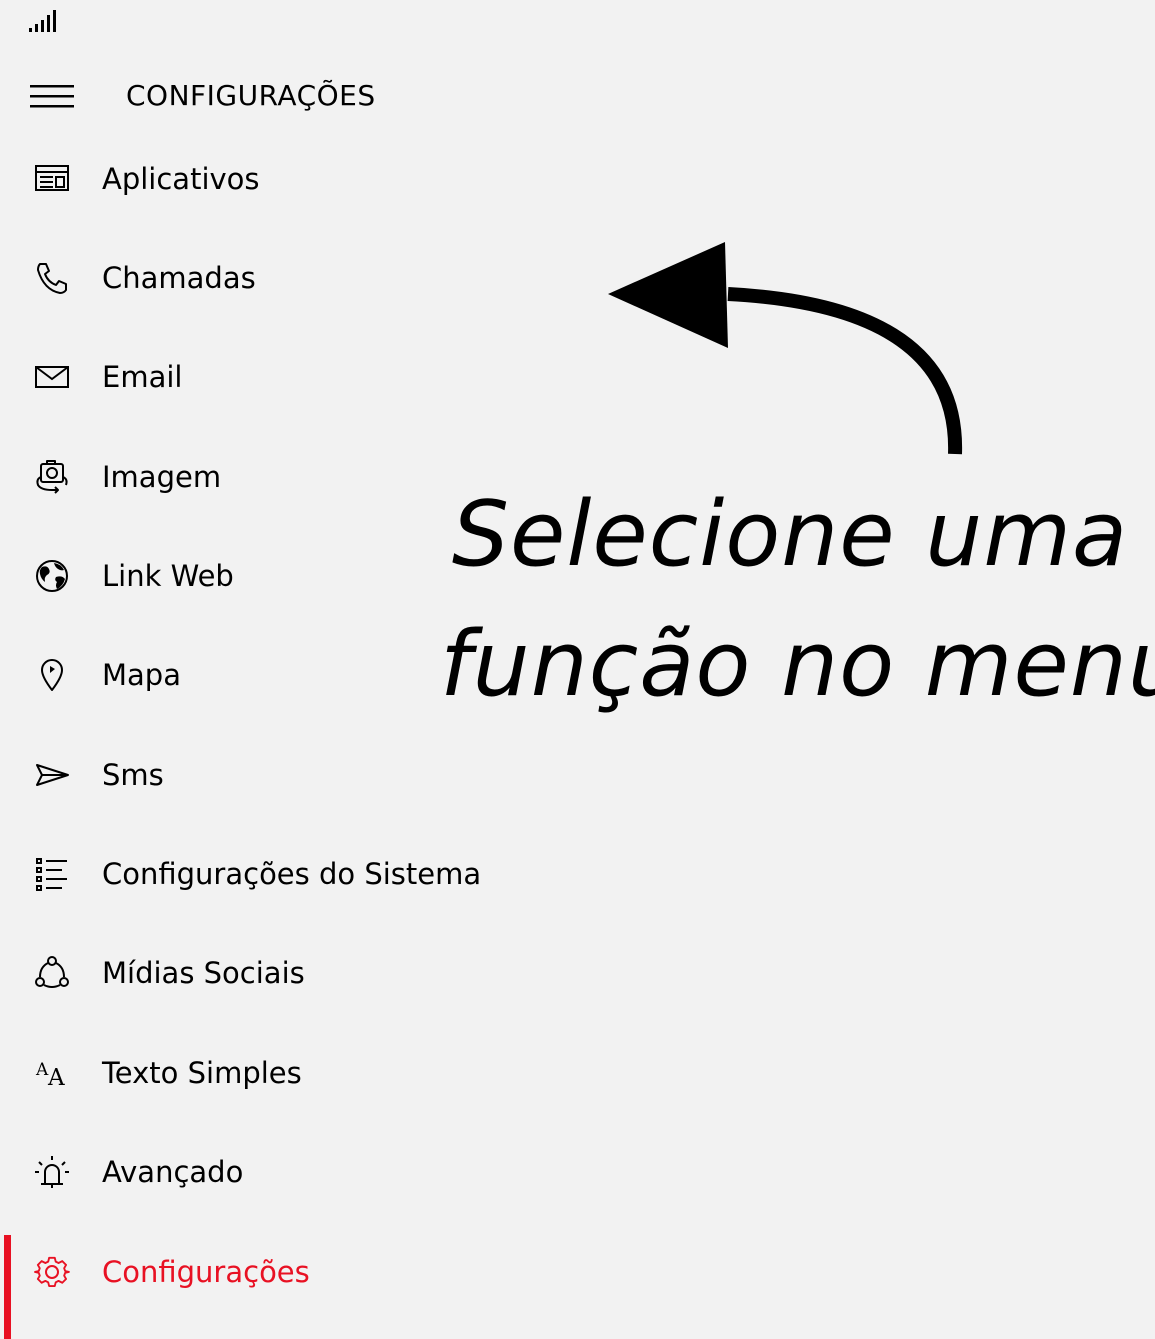 The height and width of the screenshot is (1339, 1155). I want to click on menu-item-configuracoes-do-sistema: Configurações do Sistema, so click(300, 874).